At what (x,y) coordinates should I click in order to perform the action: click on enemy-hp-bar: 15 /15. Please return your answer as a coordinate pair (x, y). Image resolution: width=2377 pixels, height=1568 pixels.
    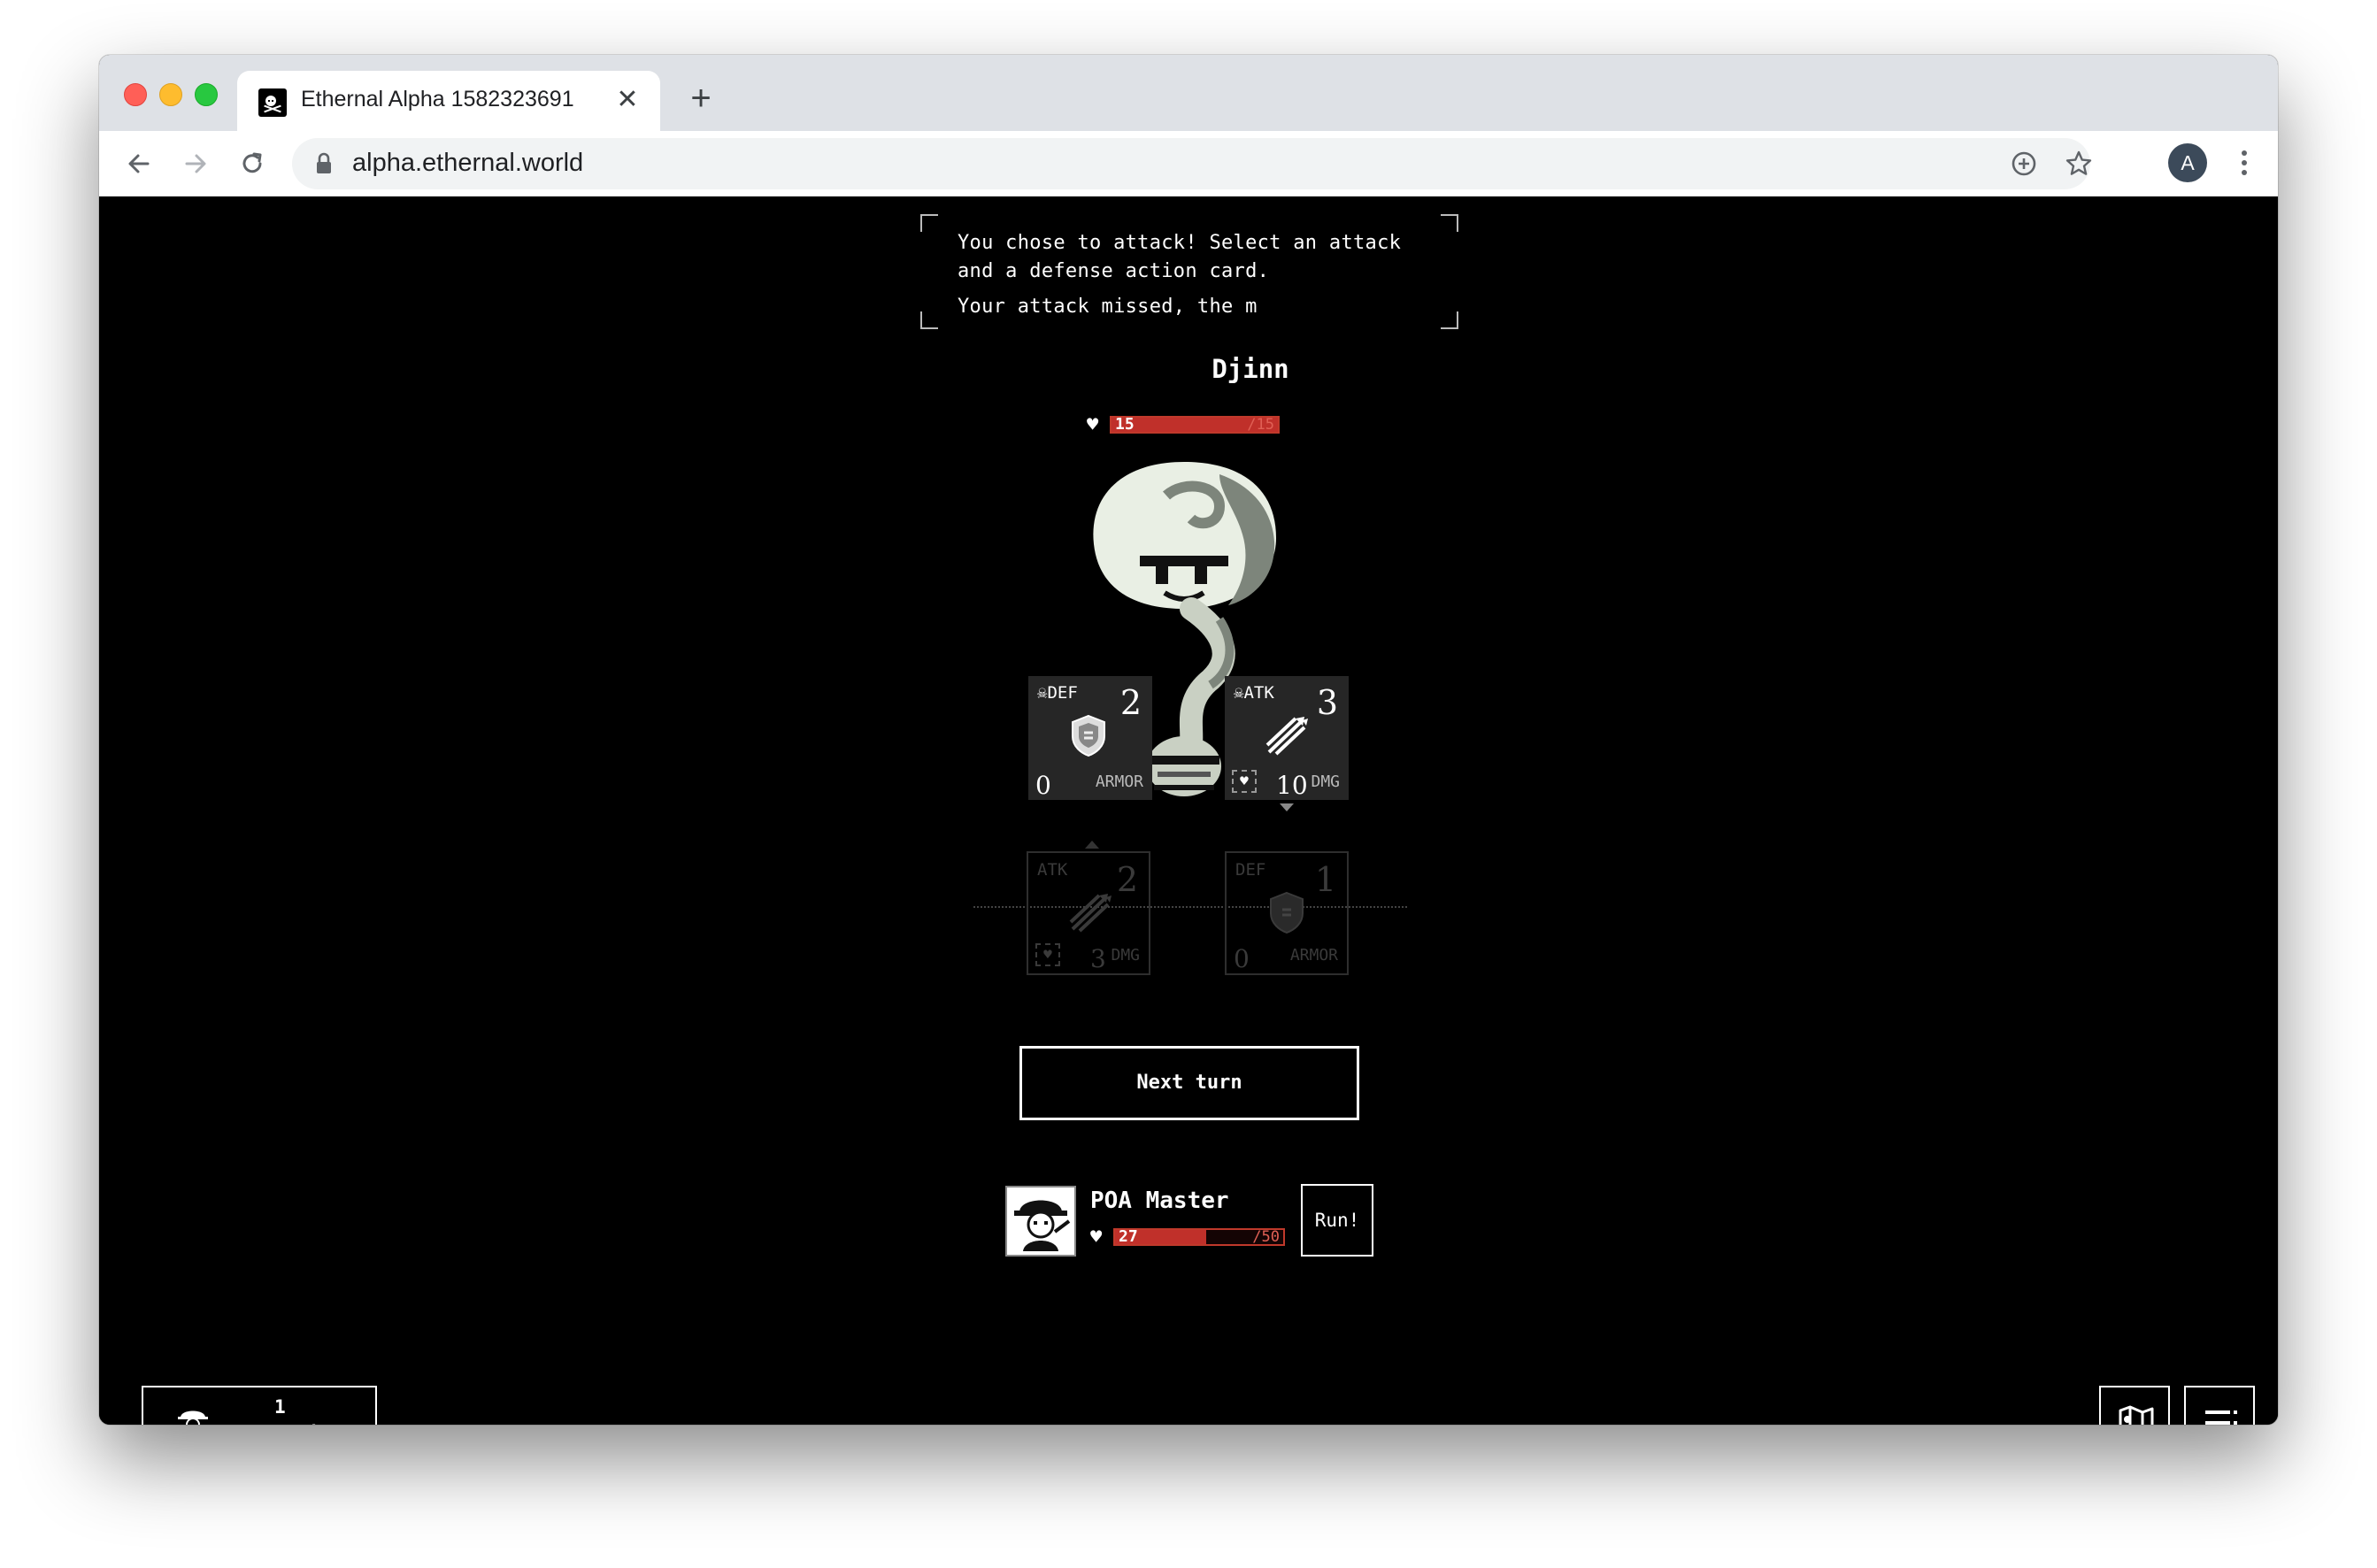
    Looking at the image, I should click on (1195, 425).